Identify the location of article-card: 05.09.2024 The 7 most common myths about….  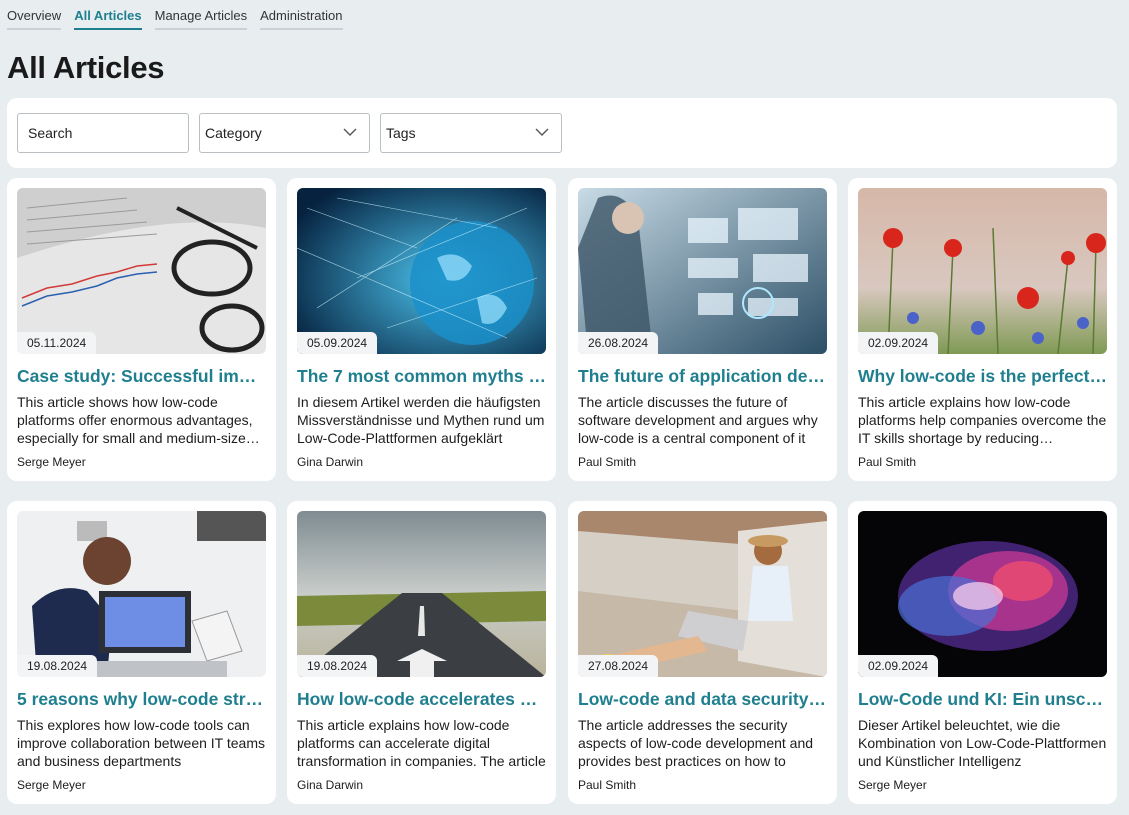
(421, 329).